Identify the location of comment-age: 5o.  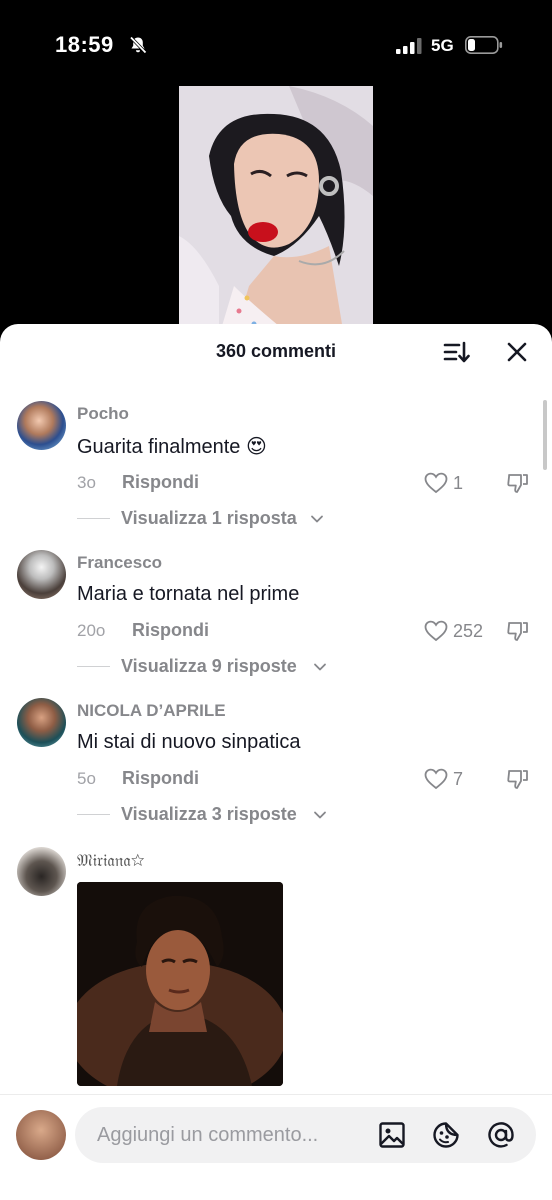
(86, 778).